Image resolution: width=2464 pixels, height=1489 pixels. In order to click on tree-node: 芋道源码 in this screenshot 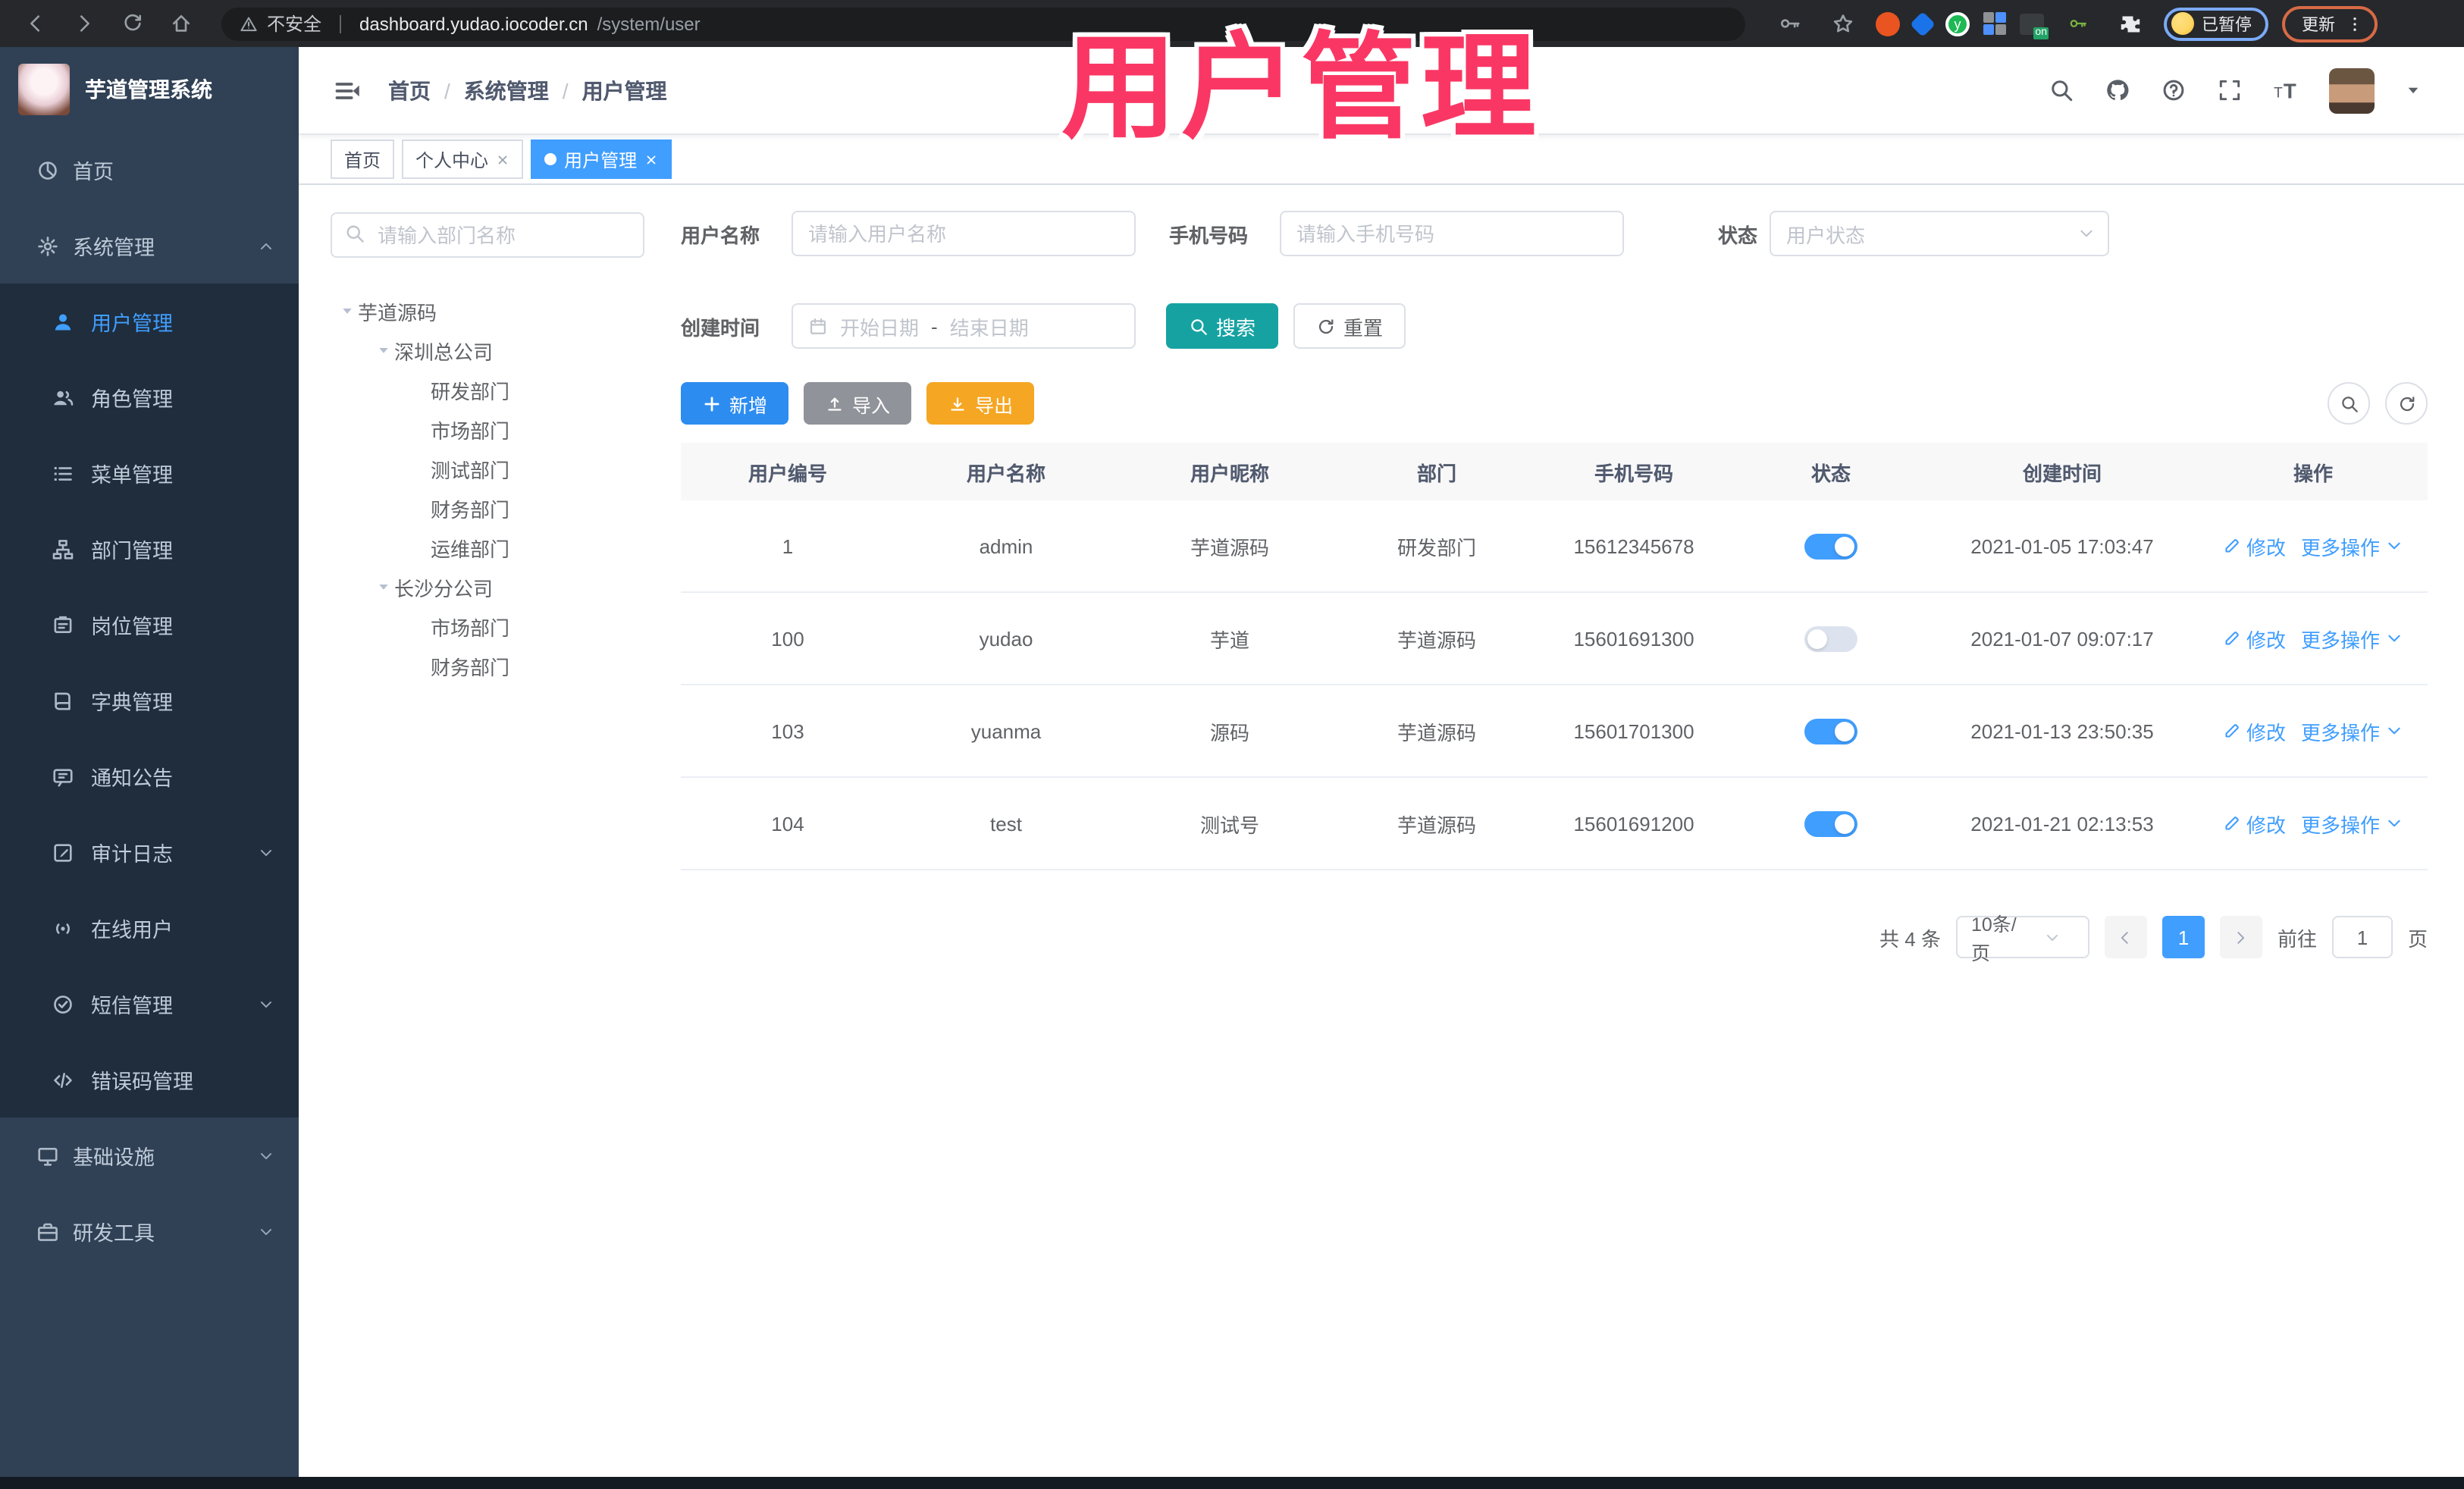, I will do `click(488, 311)`.